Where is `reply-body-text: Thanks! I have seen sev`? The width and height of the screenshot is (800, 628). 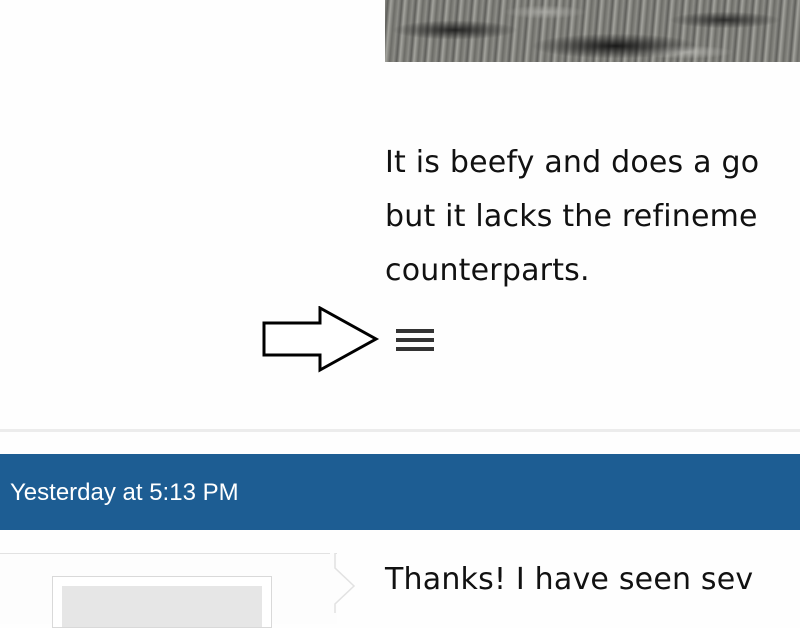 reply-body-text: Thanks! I have seen sev is located at coordinates (569, 579).